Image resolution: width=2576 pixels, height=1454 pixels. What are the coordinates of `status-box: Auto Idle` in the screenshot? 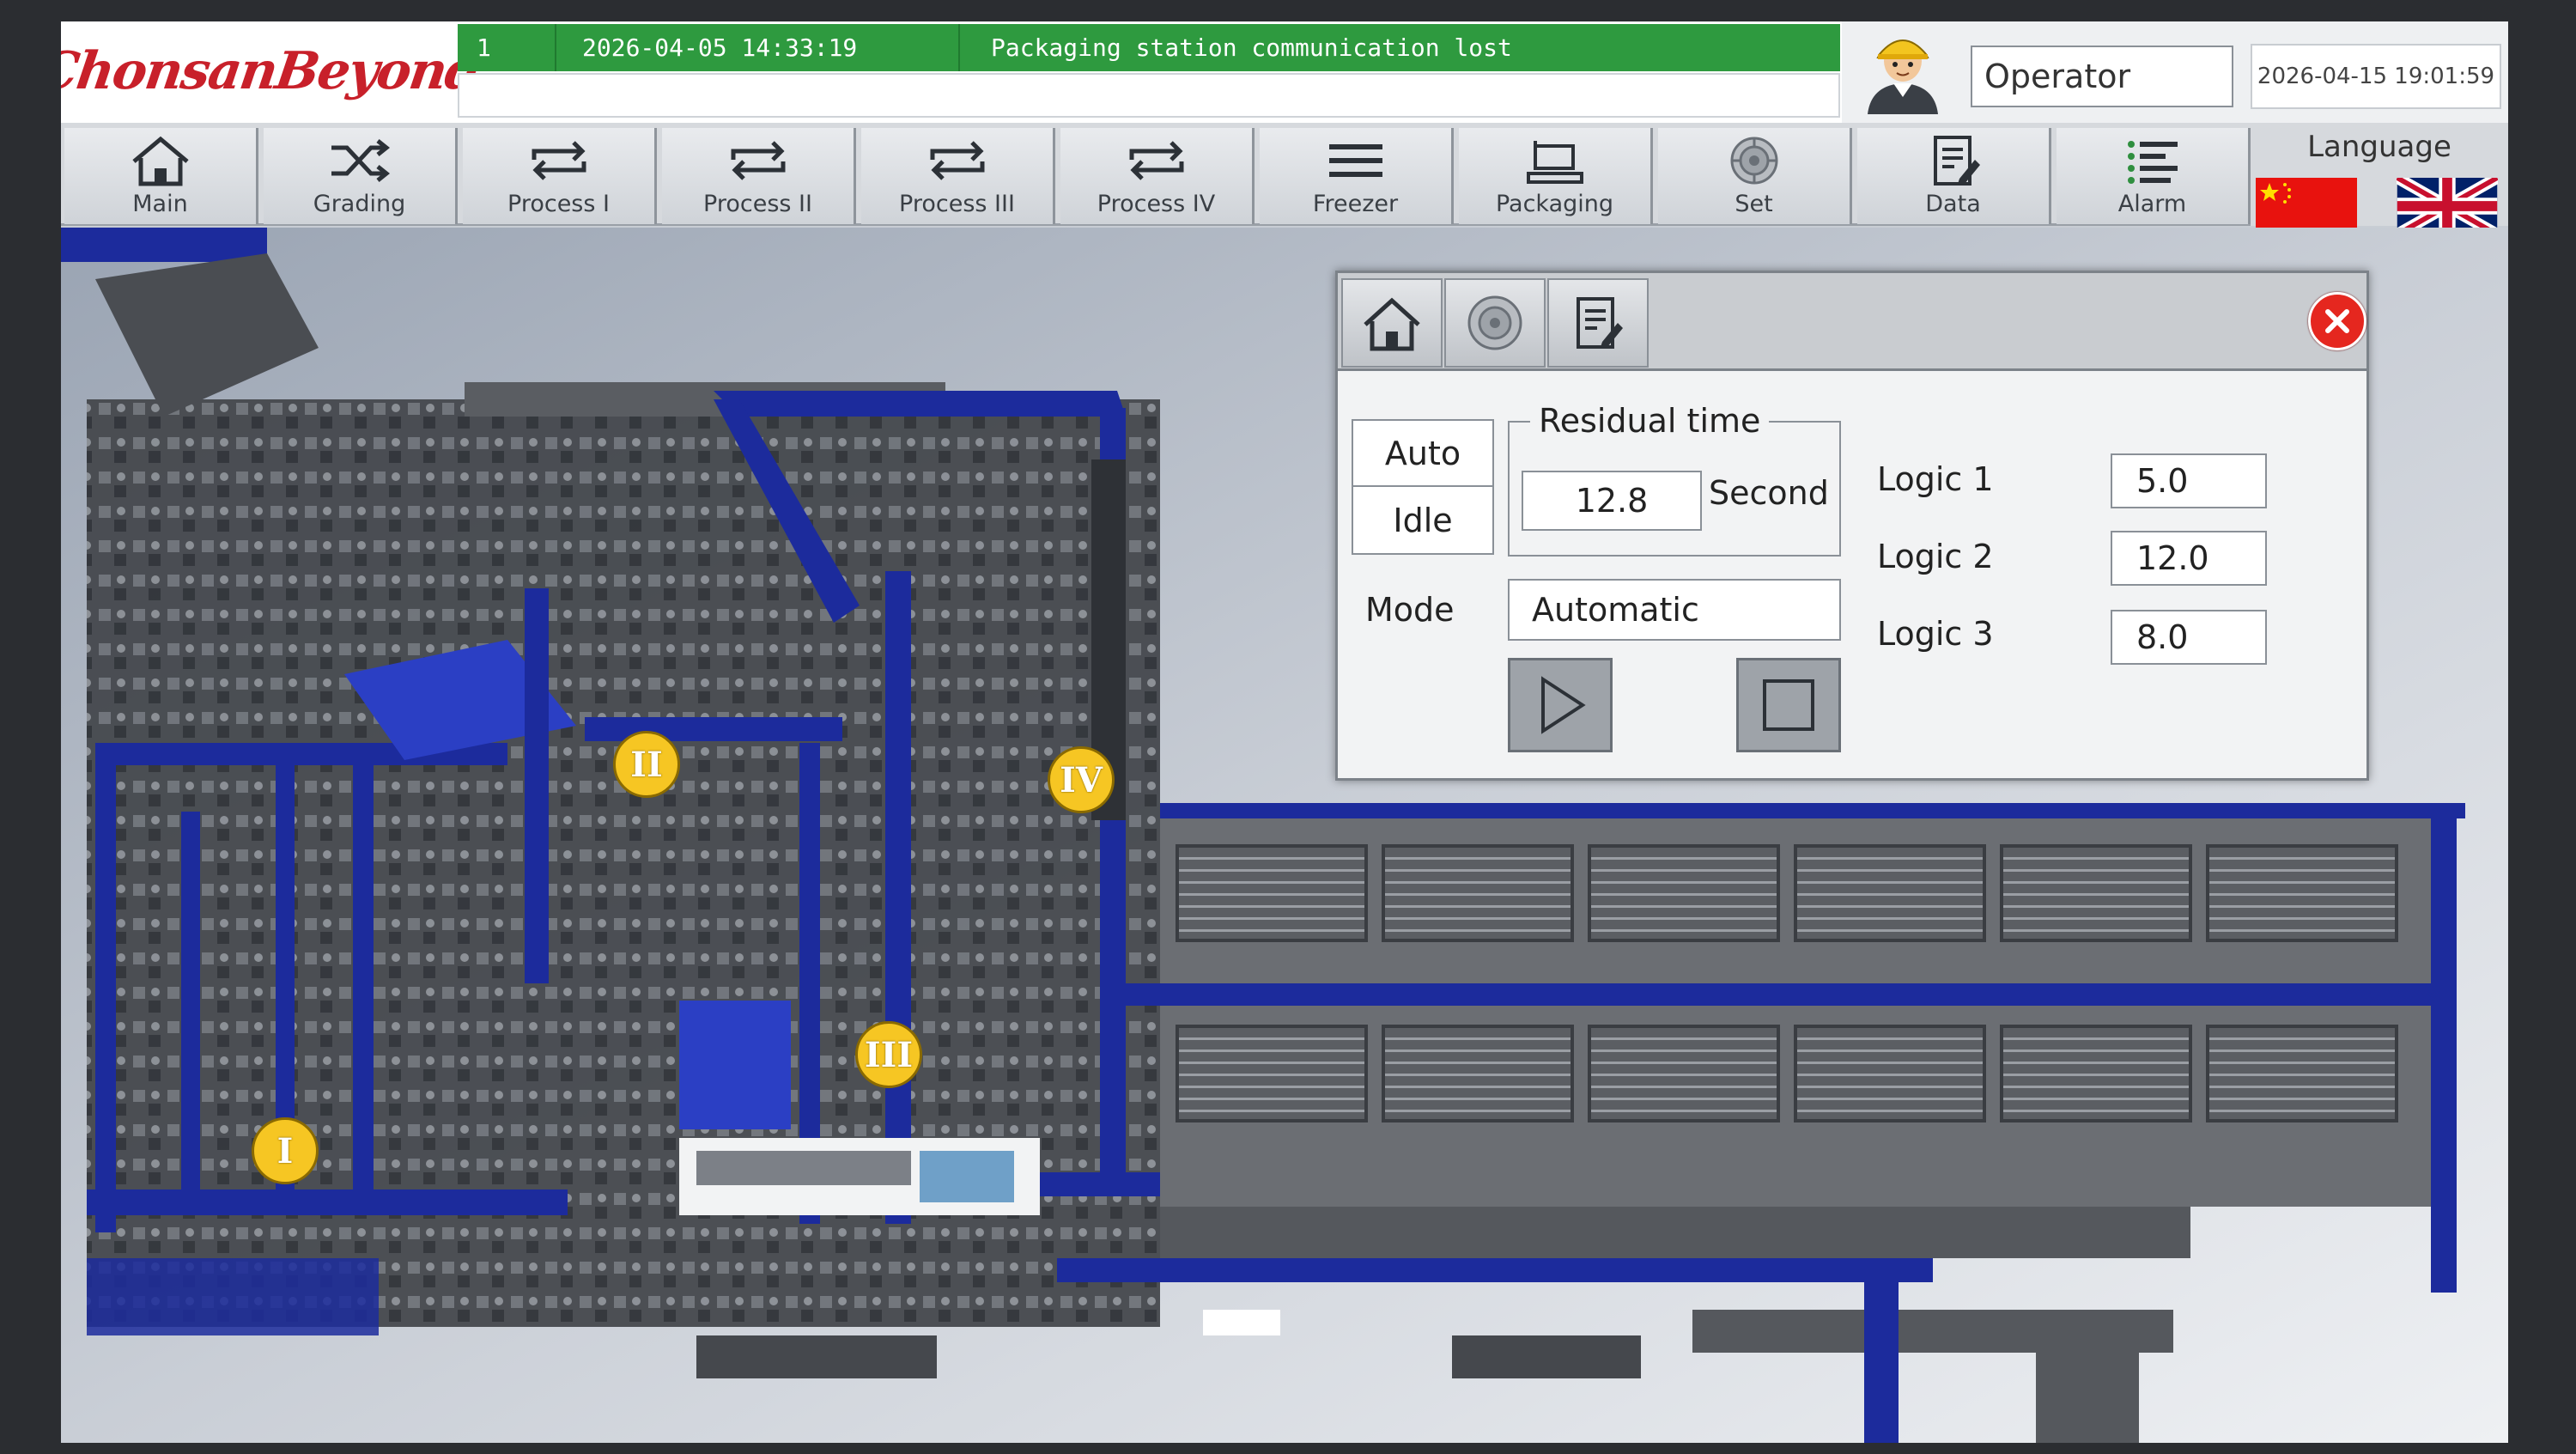 It's located at (1423, 487).